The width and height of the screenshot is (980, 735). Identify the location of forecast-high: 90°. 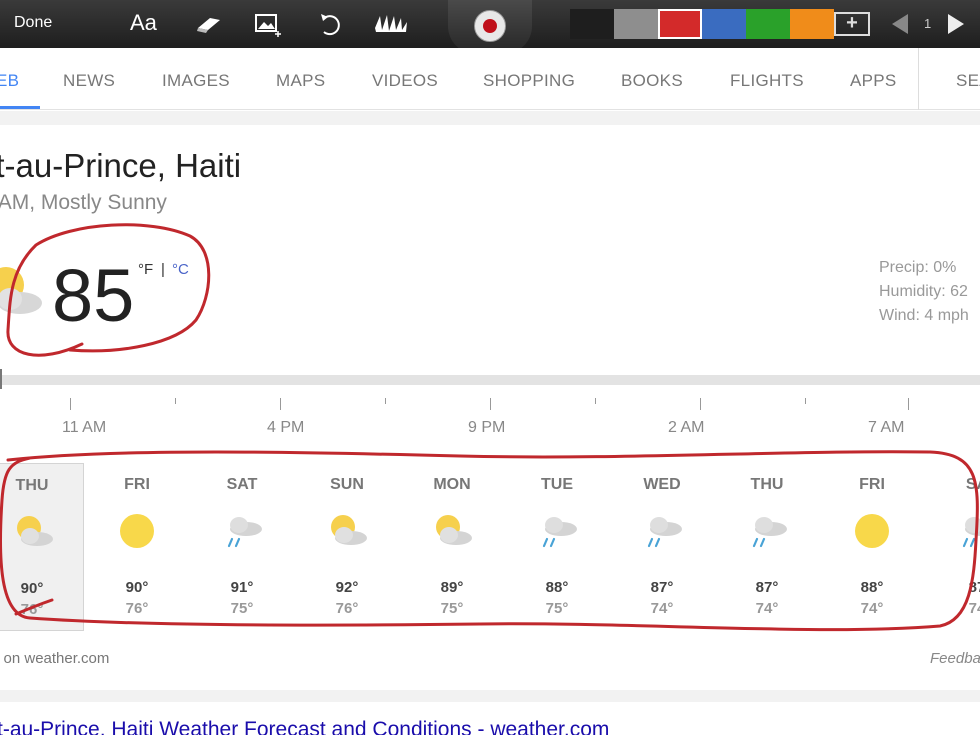
(32, 588).